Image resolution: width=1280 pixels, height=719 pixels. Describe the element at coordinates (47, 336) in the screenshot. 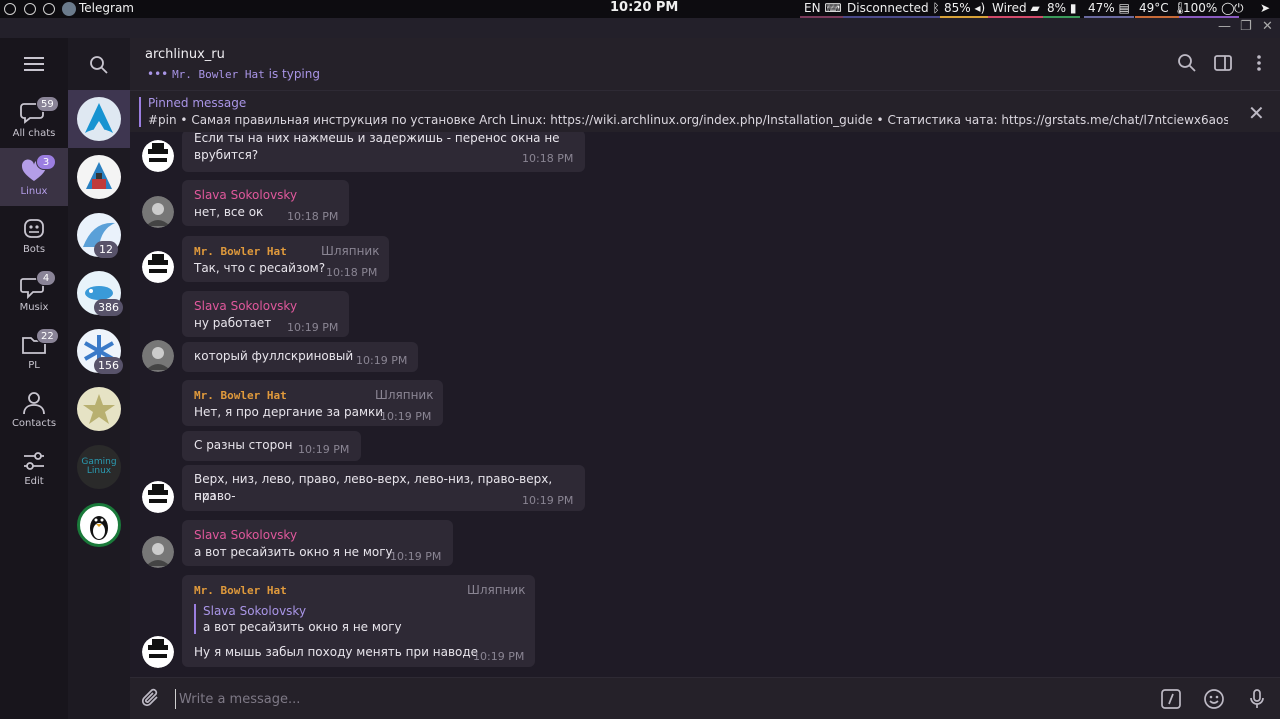

I see `folder-badge: 22` at that location.